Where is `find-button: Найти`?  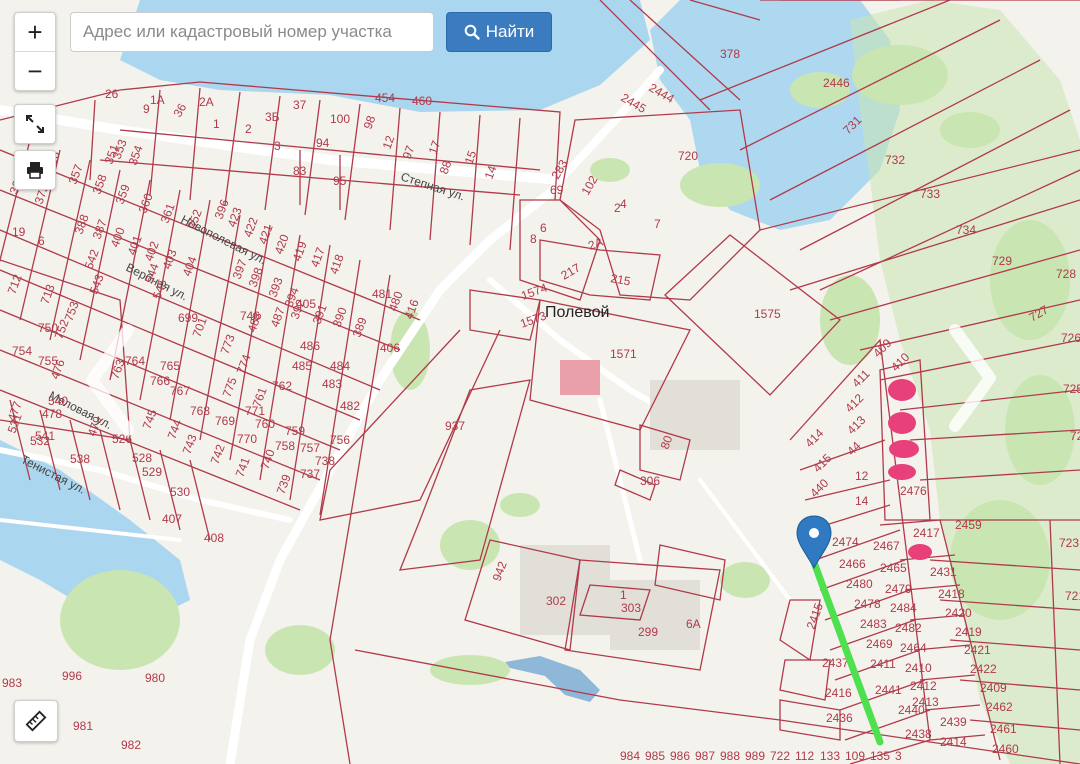 find-button: Найти is located at coordinates (499, 32).